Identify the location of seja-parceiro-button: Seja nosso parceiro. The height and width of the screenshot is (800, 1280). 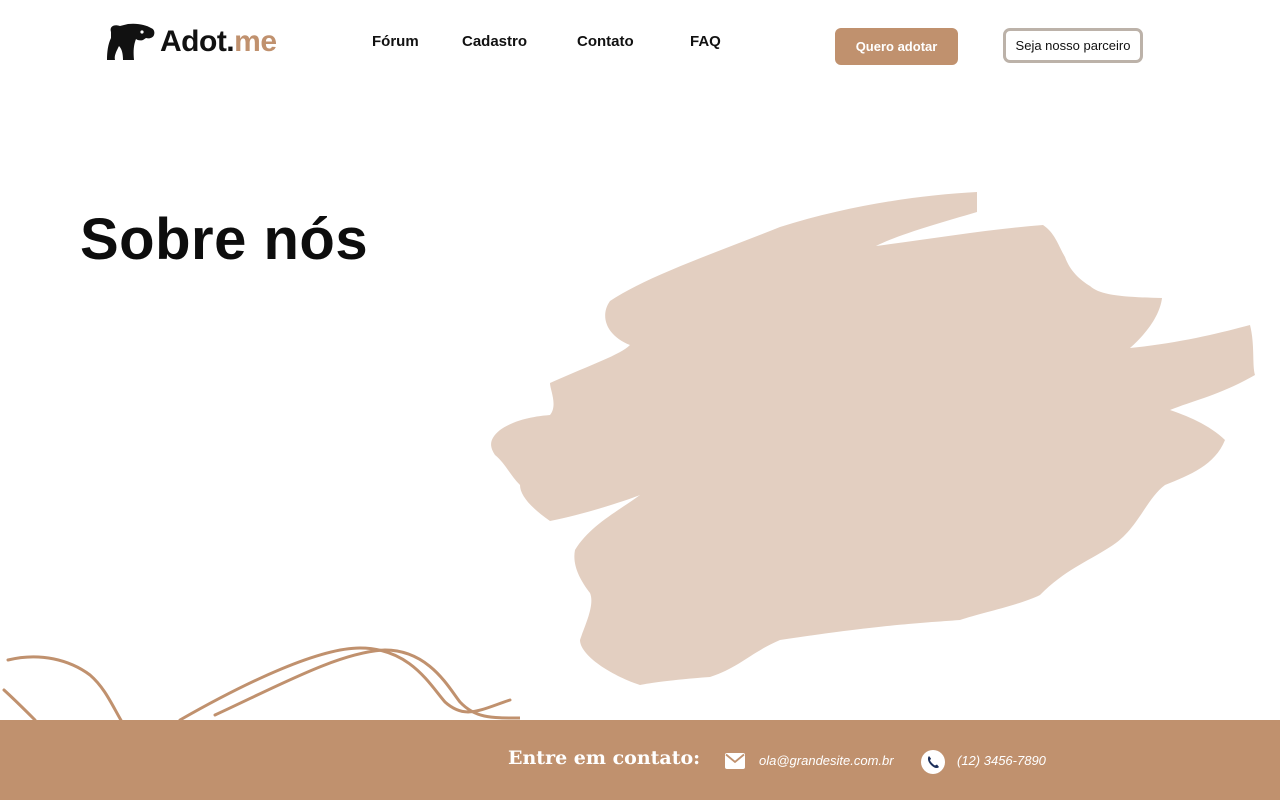
(1073, 45).